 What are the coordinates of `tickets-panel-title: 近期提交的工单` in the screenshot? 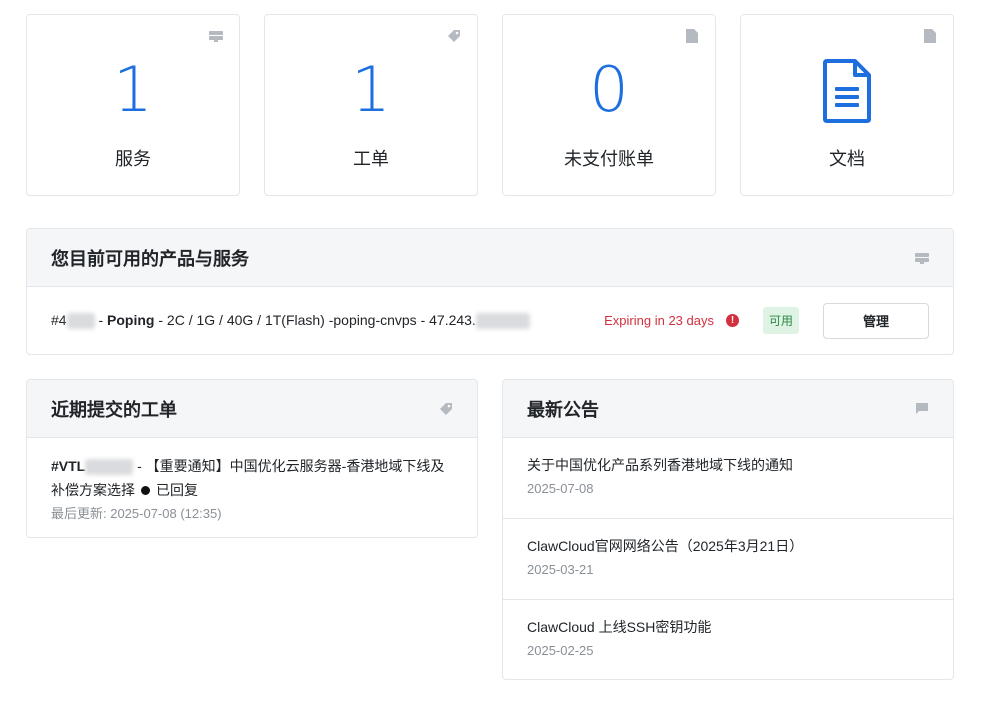 It's located at (114, 409).